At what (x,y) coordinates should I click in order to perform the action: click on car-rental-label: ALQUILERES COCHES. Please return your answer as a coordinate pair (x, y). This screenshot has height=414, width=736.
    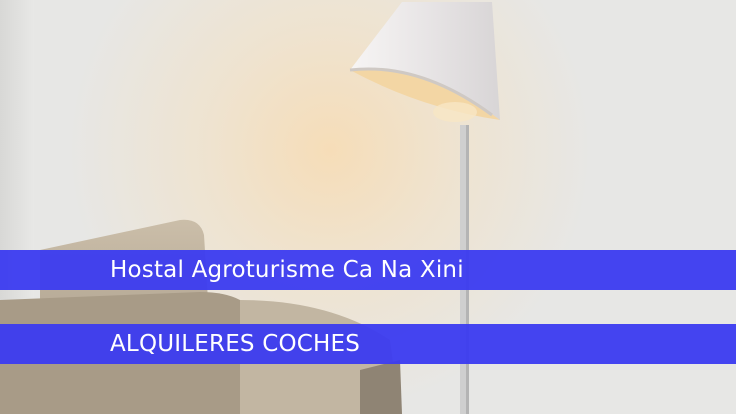
    Looking at the image, I should click on (235, 344).